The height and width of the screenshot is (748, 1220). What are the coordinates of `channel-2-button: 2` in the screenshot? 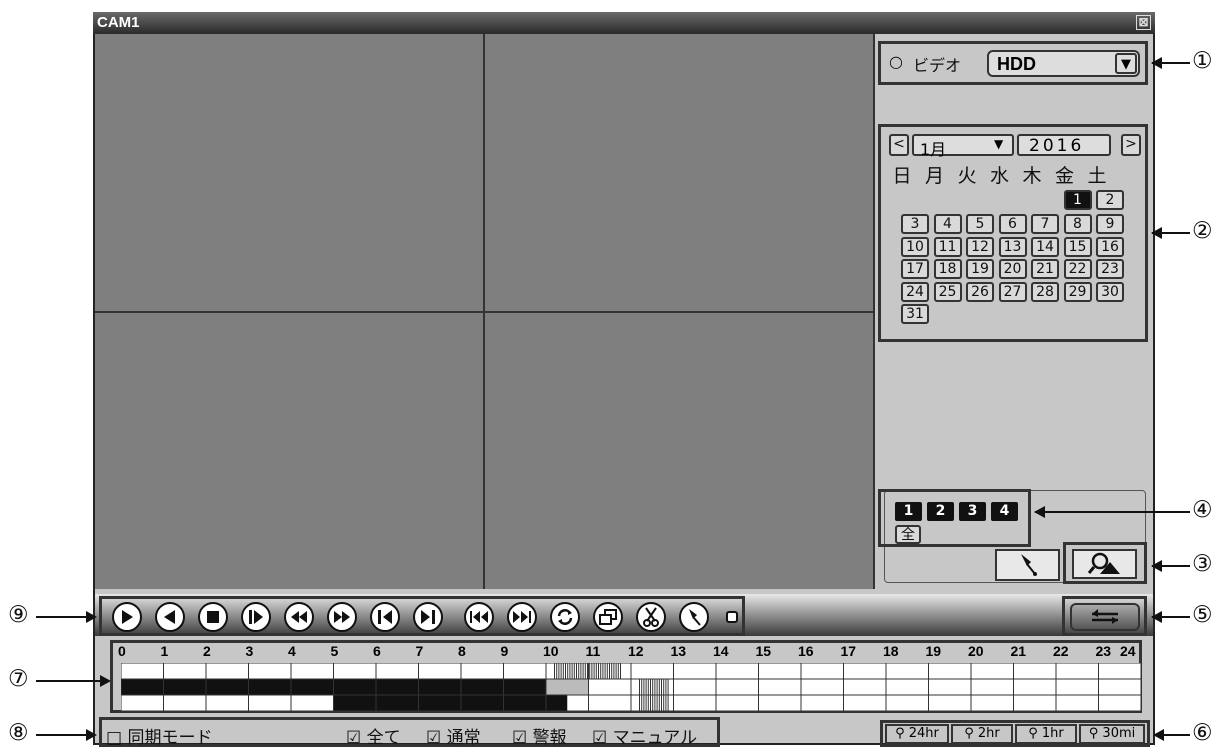 It's located at (940, 511).